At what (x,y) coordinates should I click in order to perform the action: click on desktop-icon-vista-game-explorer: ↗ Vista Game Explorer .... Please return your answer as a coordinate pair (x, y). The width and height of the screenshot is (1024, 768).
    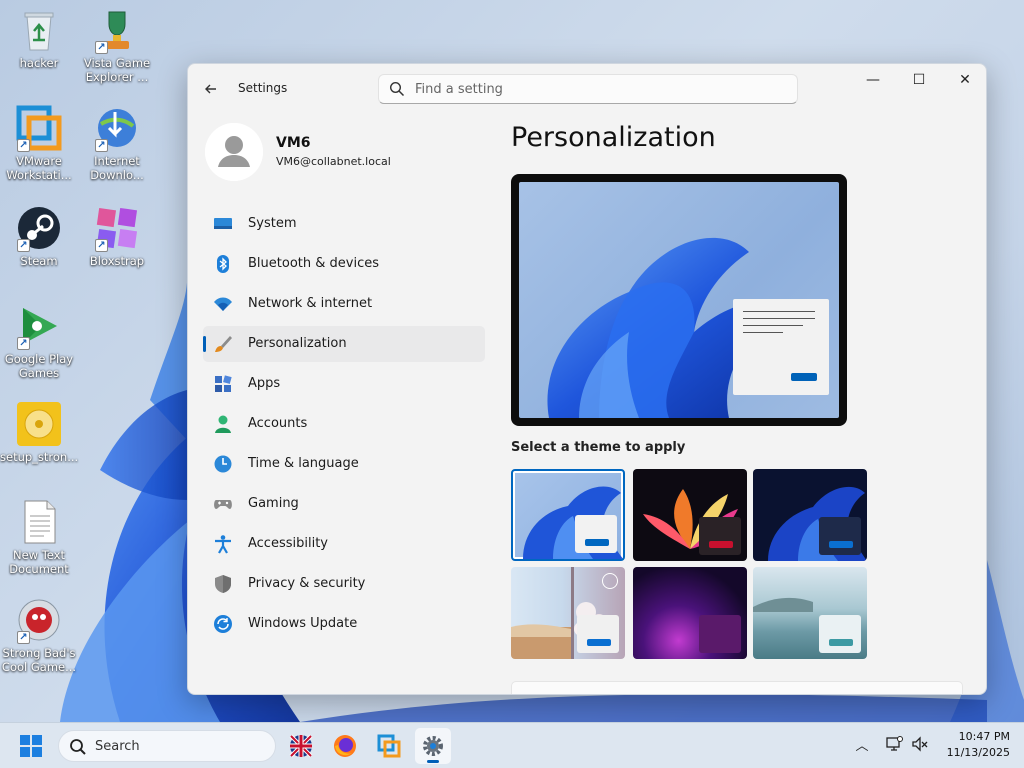
    Looking at the image, I should click on (117, 45).